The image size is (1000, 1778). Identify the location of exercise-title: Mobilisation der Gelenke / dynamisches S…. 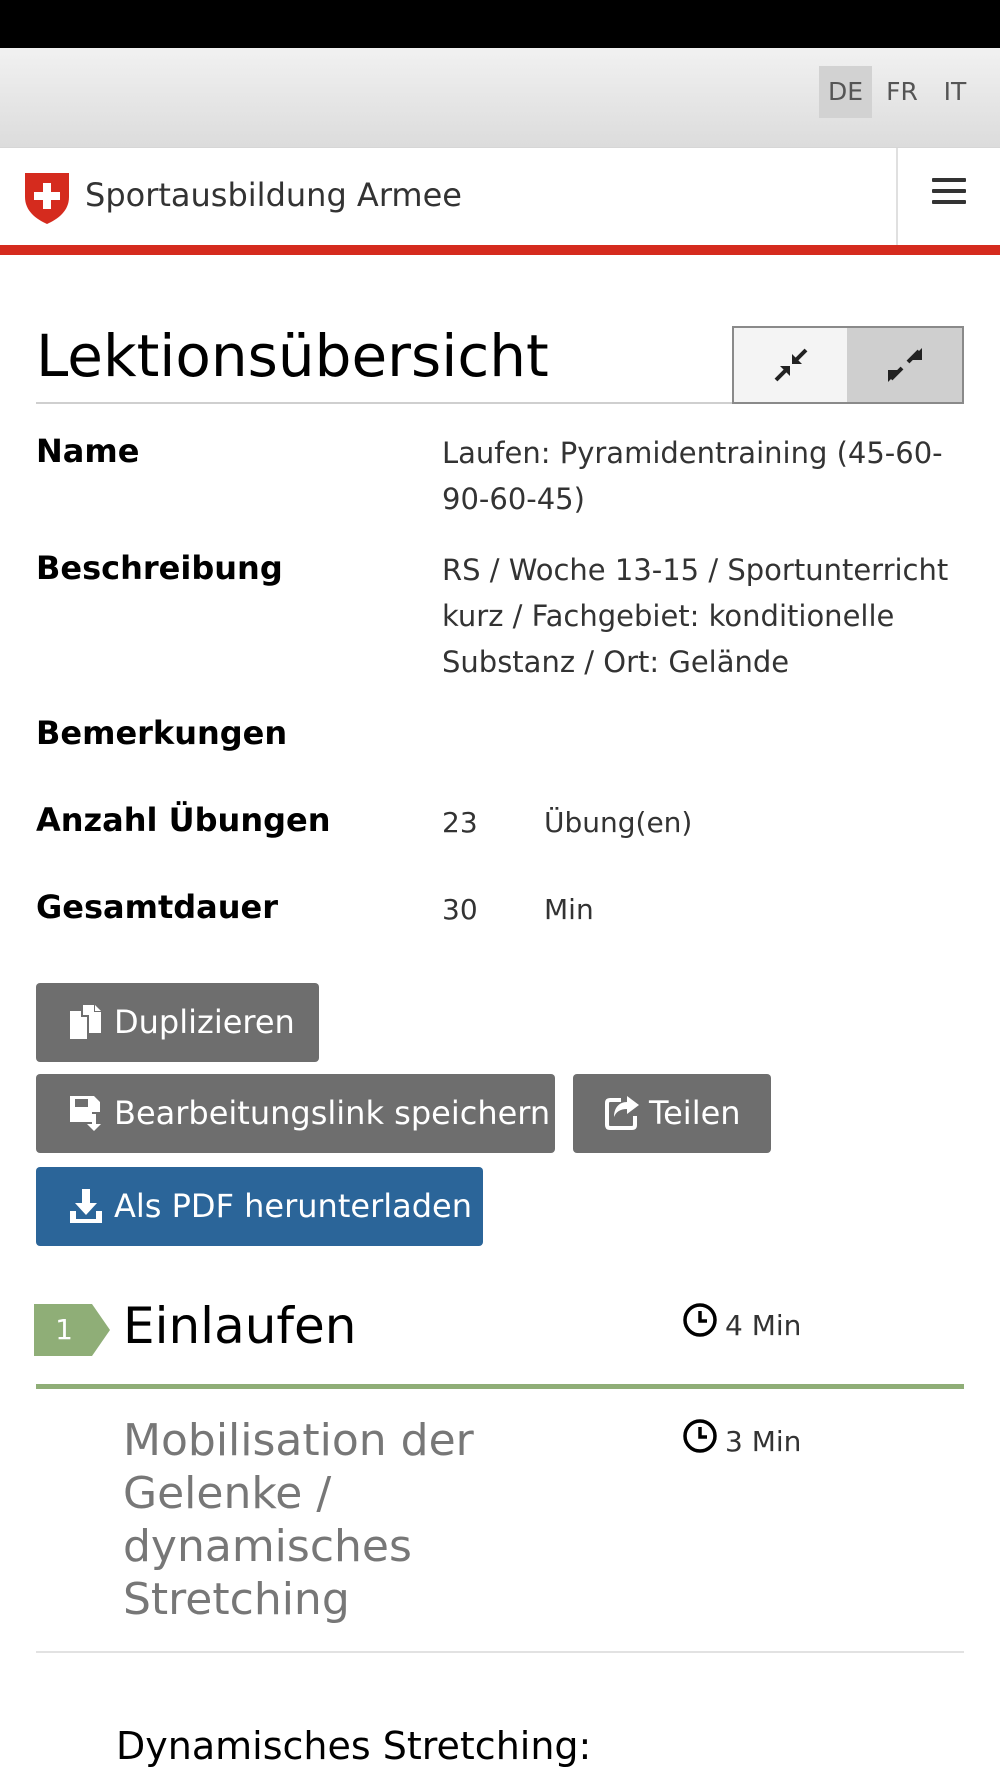
(333, 1520).